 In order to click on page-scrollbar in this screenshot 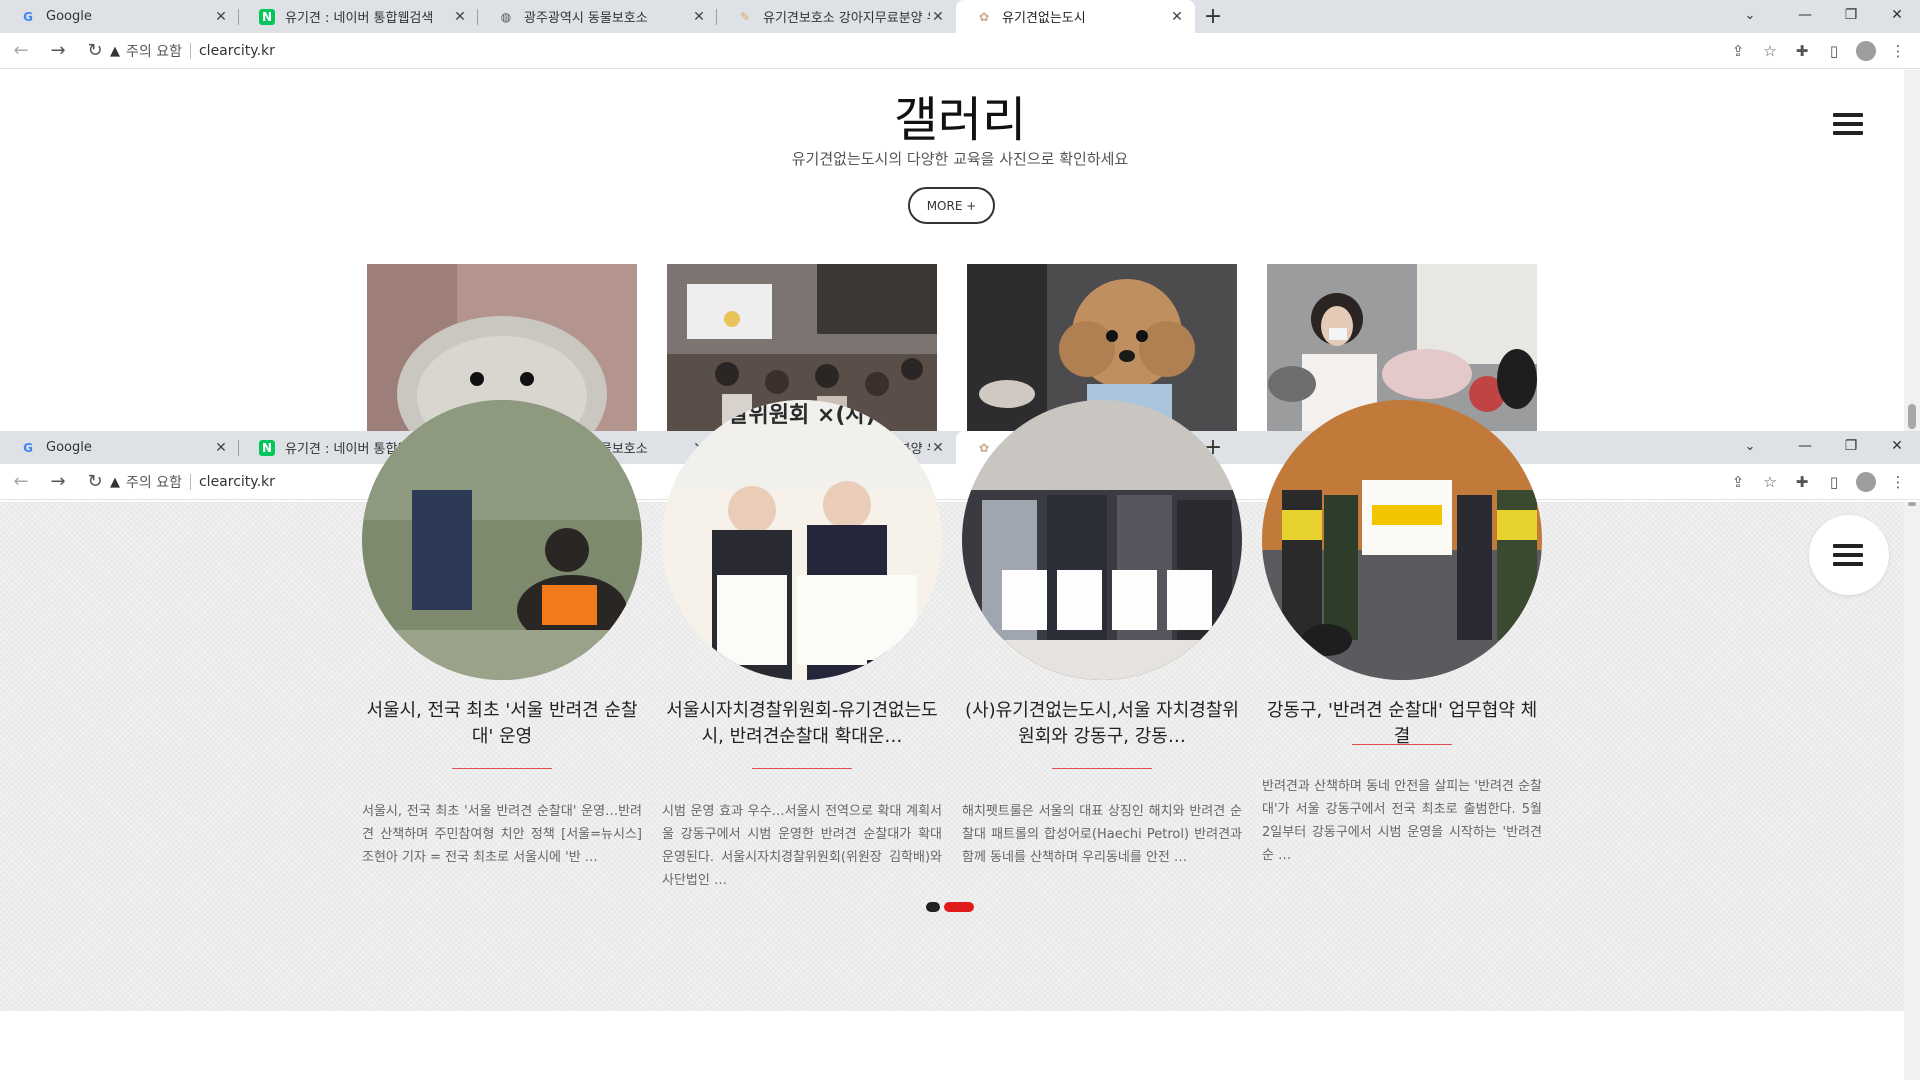, I will do `click(1912, 791)`.